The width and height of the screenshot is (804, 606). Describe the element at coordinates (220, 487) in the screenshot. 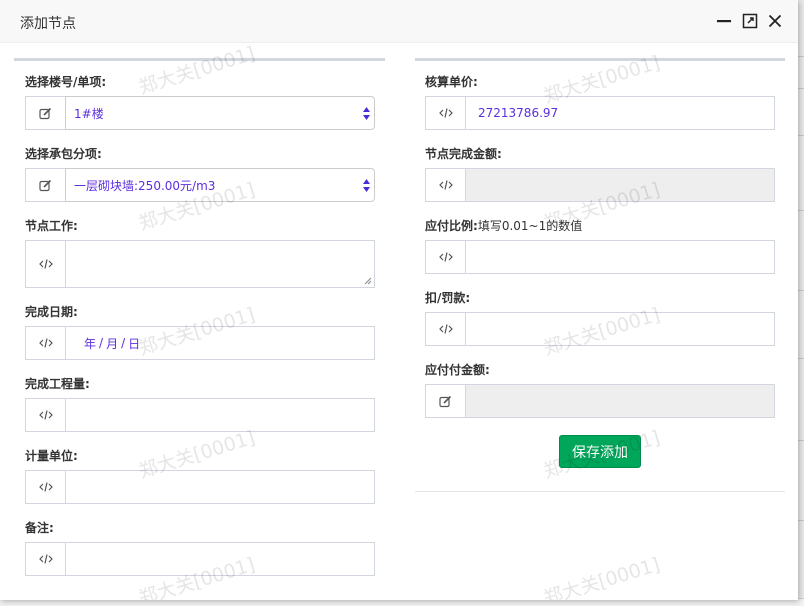

I see `unit-input` at that location.